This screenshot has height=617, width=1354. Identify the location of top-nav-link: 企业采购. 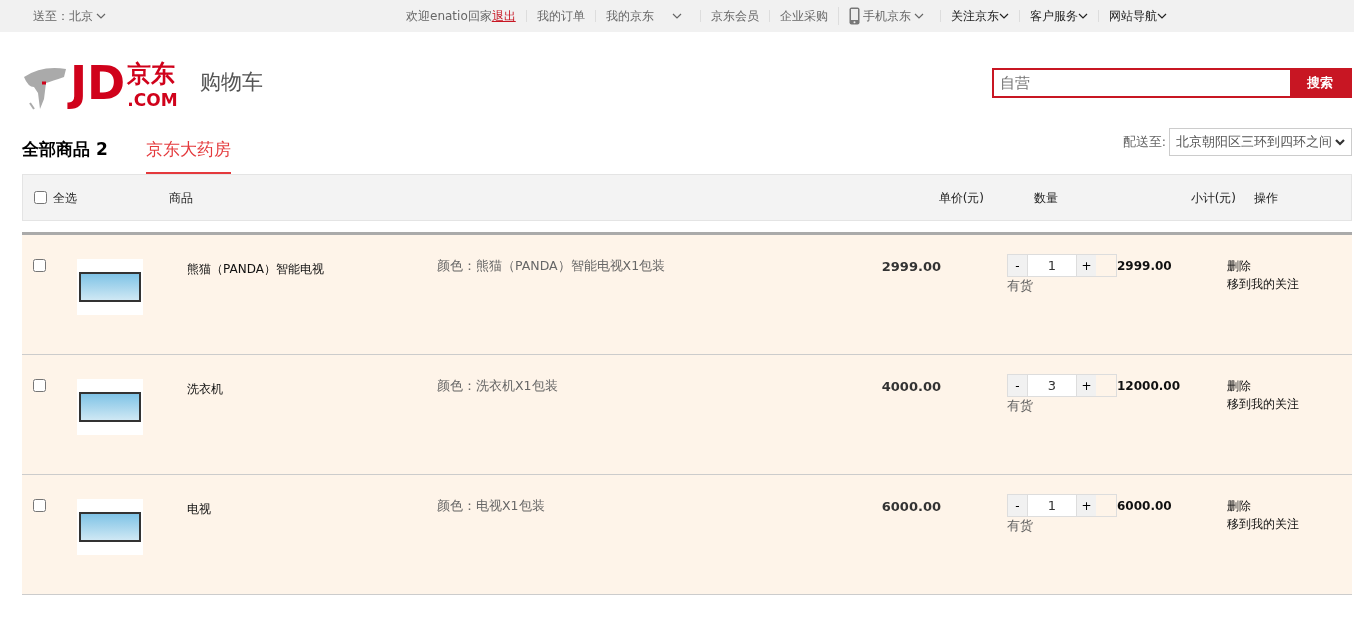
(803, 16).